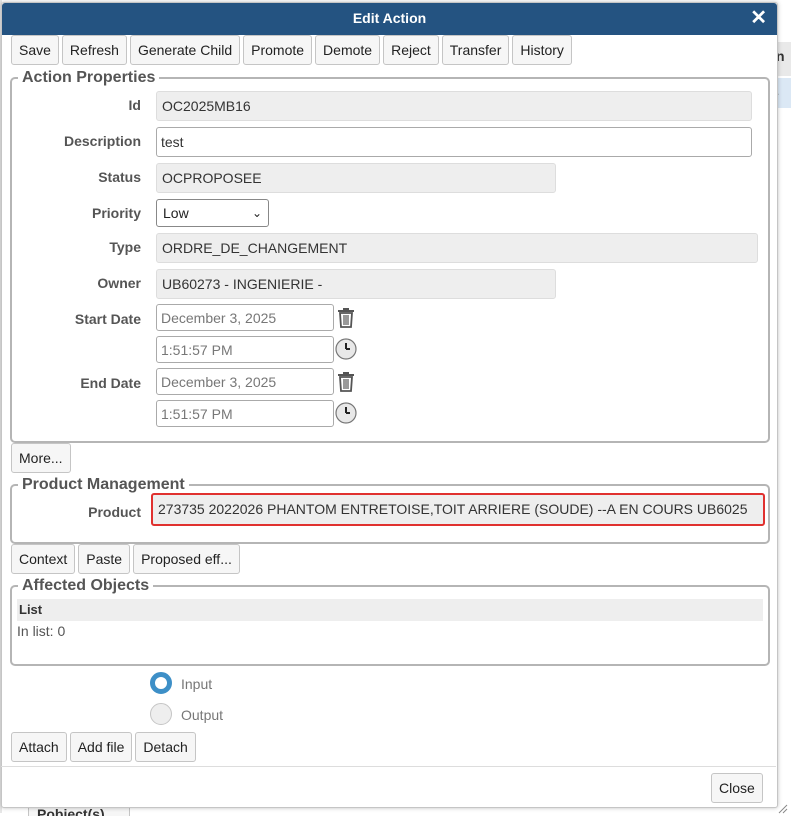 This screenshot has height=817, width=791. What do you see at coordinates (185, 50) in the screenshot?
I see `generate-child-button: Generate Child` at bounding box center [185, 50].